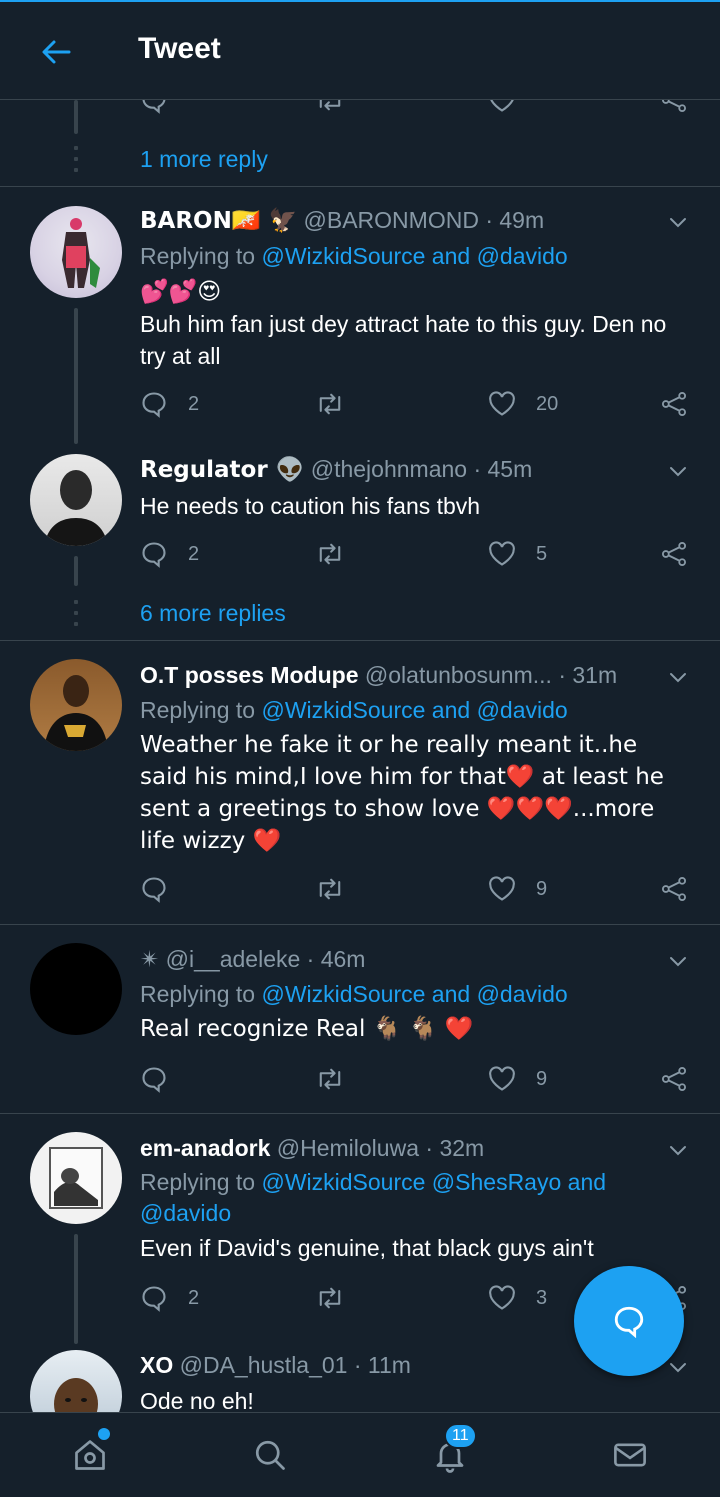 The height and width of the screenshot is (1497, 720). What do you see at coordinates (307, 1029) in the screenshot?
I see `tweet-text: Real recognize Real 🐐 🐐 ❤️` at bounding box center [307, 1029].